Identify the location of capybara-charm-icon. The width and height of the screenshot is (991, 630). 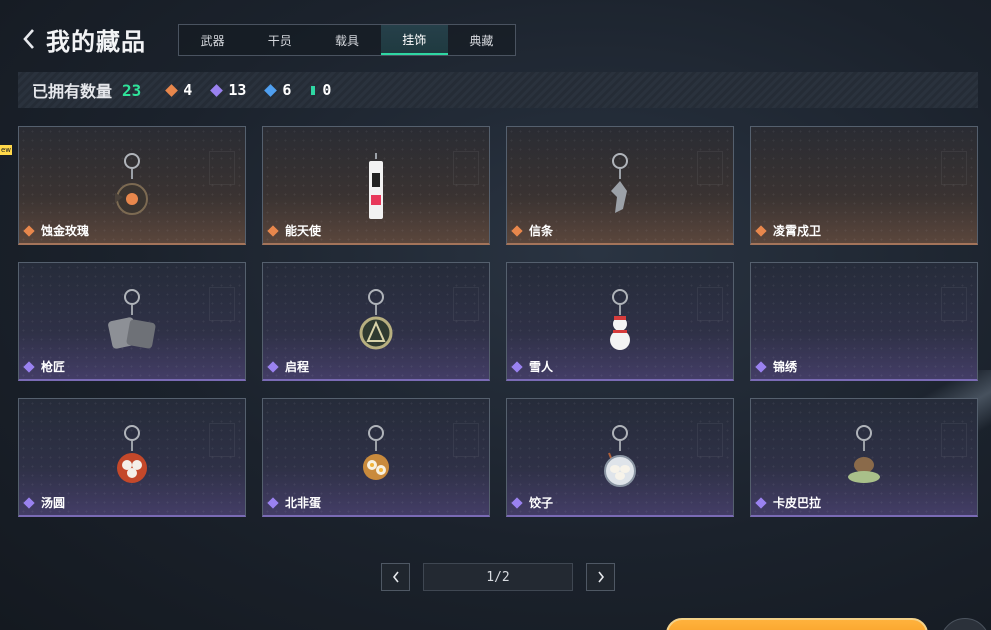
(864, 457).